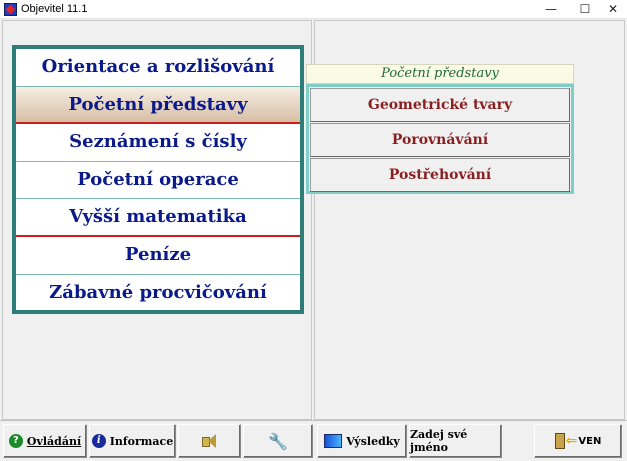 This screenshot has height=461, width=627. I want to click on menu-item-orientace: Orientace a rozlišování, so click(158, 68).